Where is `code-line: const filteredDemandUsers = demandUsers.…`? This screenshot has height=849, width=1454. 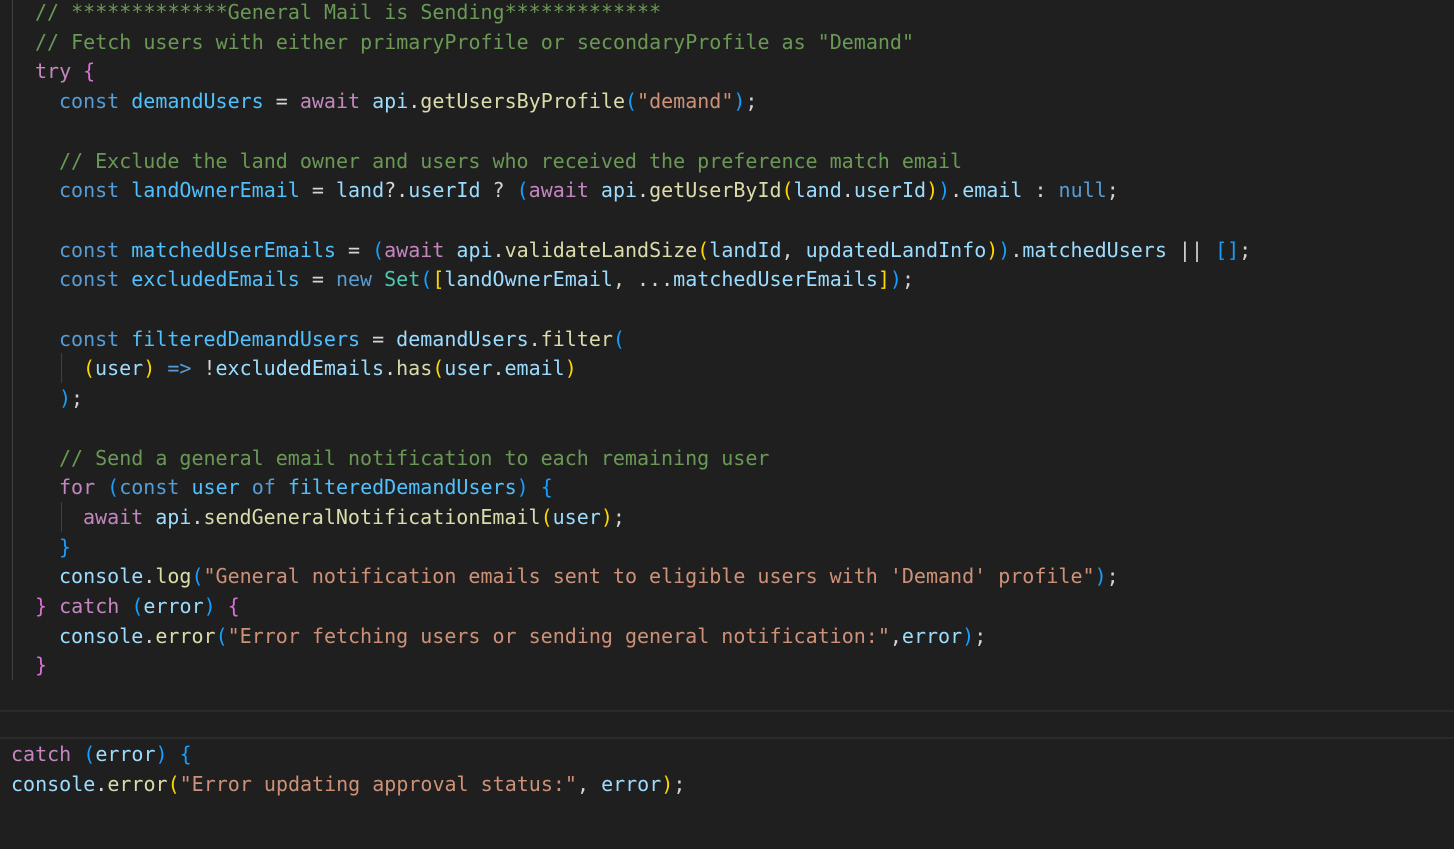 code-line: const filteredDemandUsers = demandUsers.… is located at coordinates (342, 339).